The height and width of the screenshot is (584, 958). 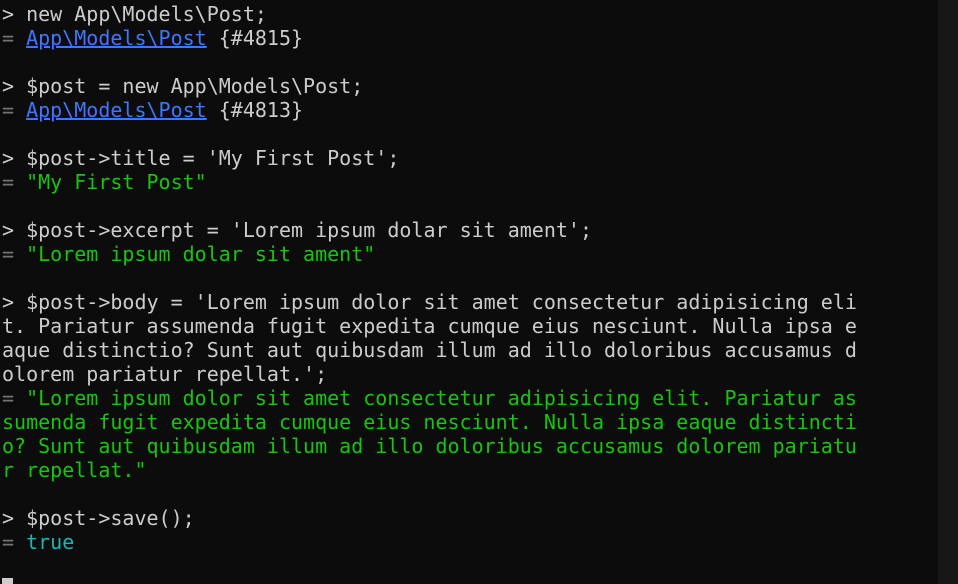 I want to click on string-result: "Lorem ipsum dolar sit ament", so click(x=201, y=254).